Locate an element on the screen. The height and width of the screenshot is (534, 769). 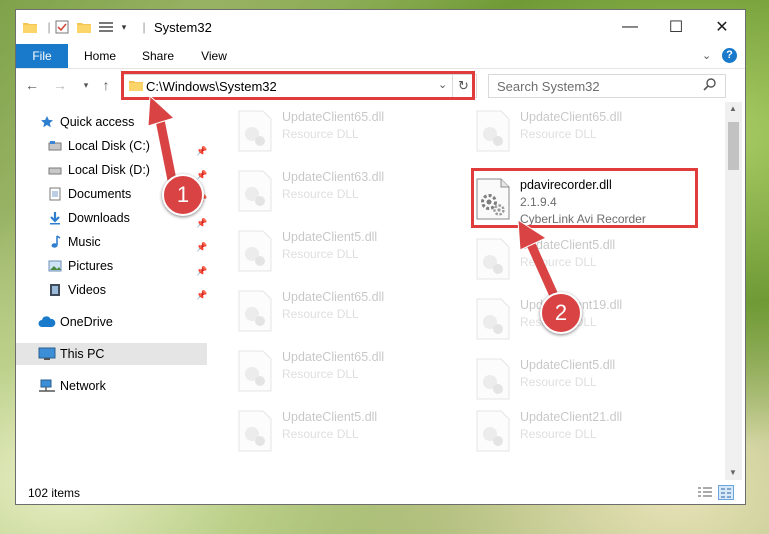
step-badge-1: 1 is located at coordinates (183, 195).